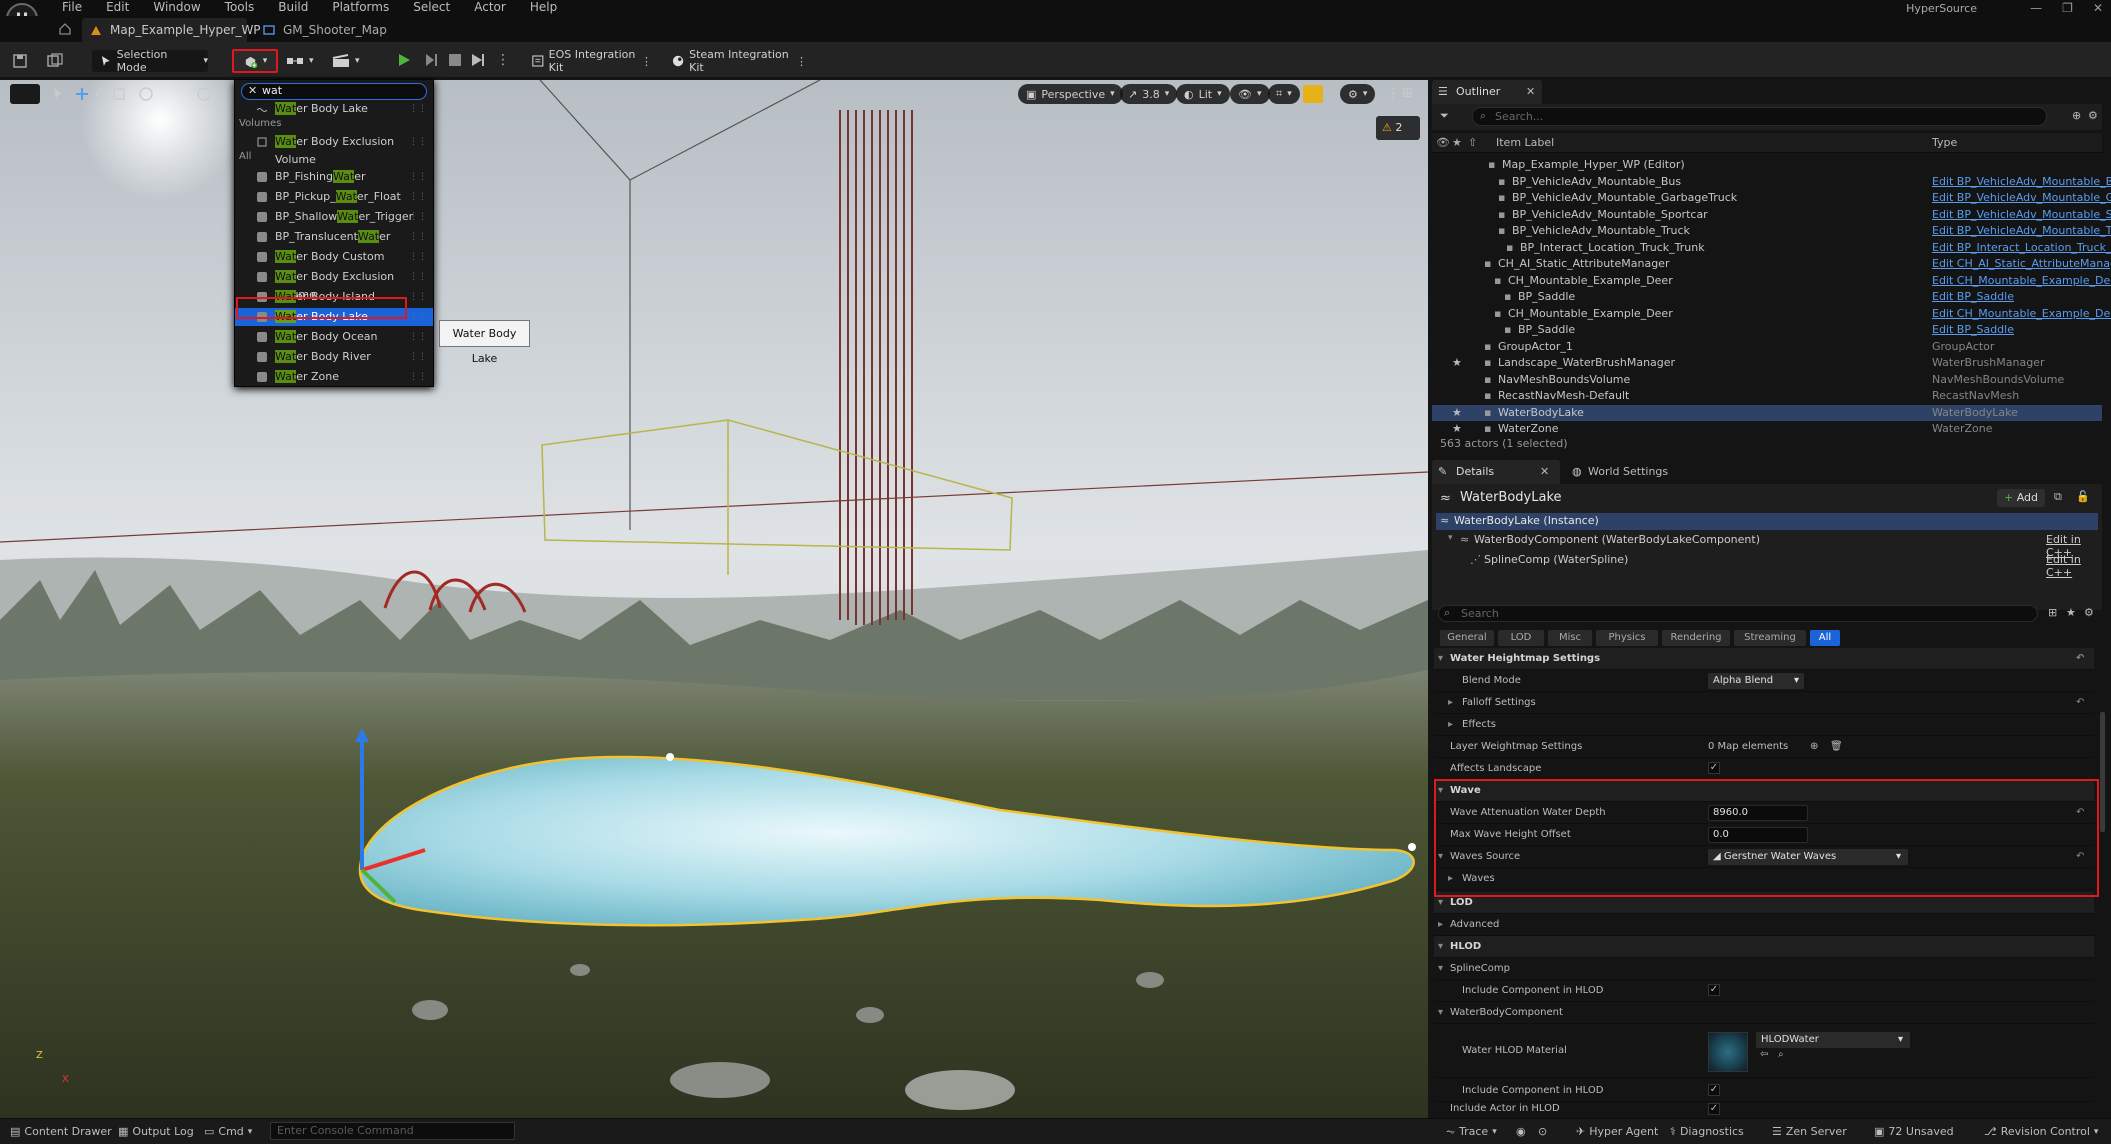  Describe the element at coordinates (252, 91) in the screenshot. I see `clear-icon: ✕` at that location.